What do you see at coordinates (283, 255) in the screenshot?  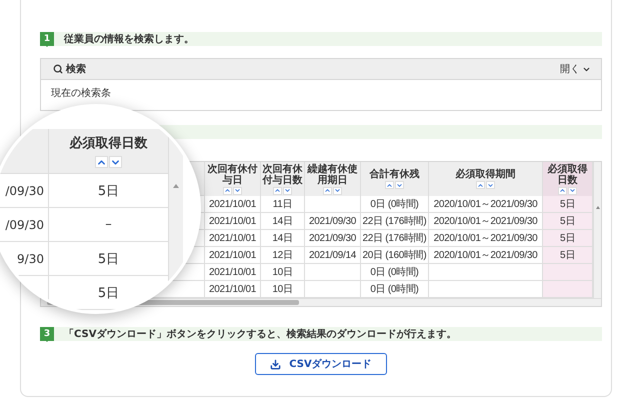 I see `table-cell: 12日` at bounding box center [283, 255].